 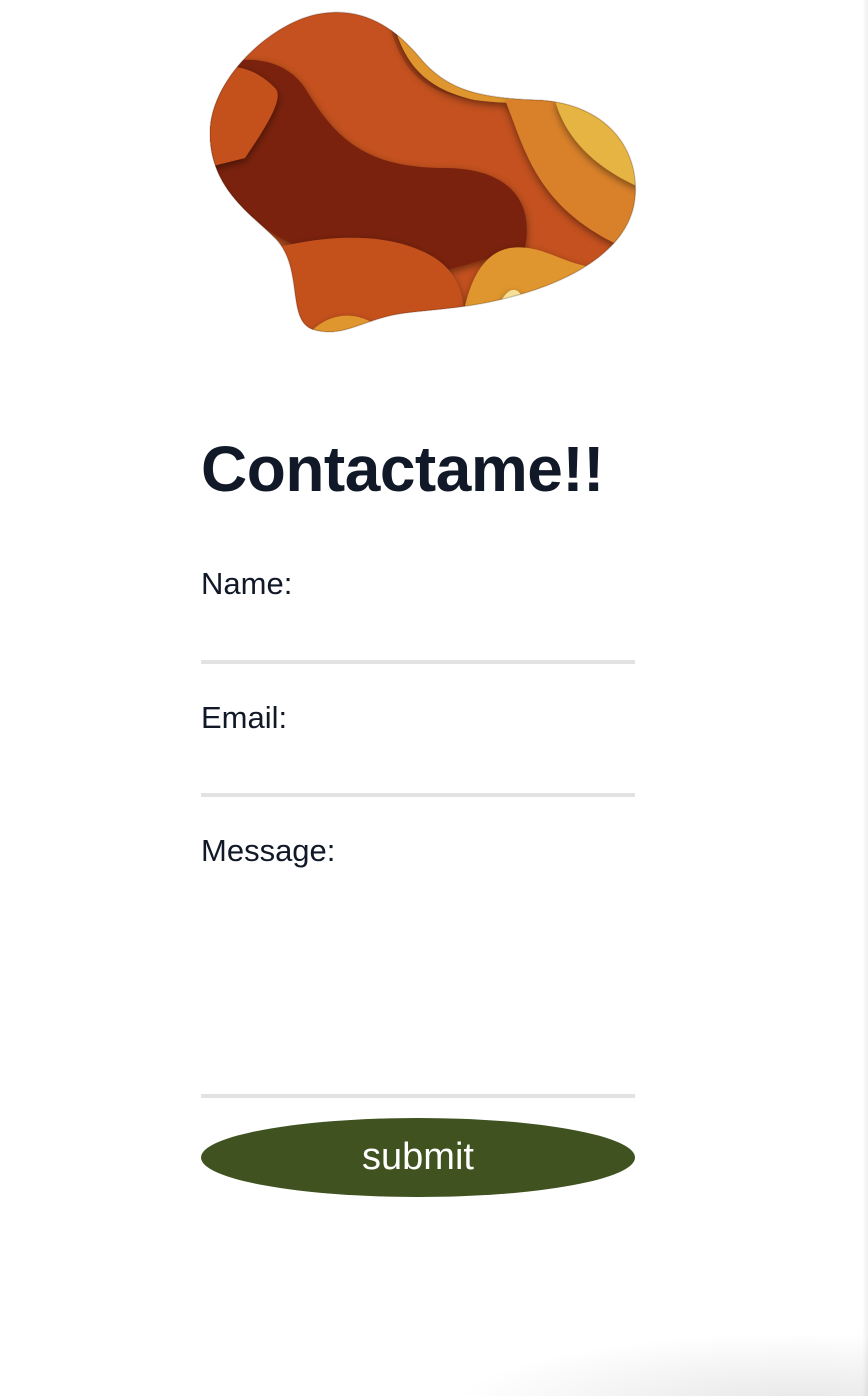 What do you see at coordinates (247, 583) in the screenshot?
I see `name-label: Name:` at bounding box center [247, 583].